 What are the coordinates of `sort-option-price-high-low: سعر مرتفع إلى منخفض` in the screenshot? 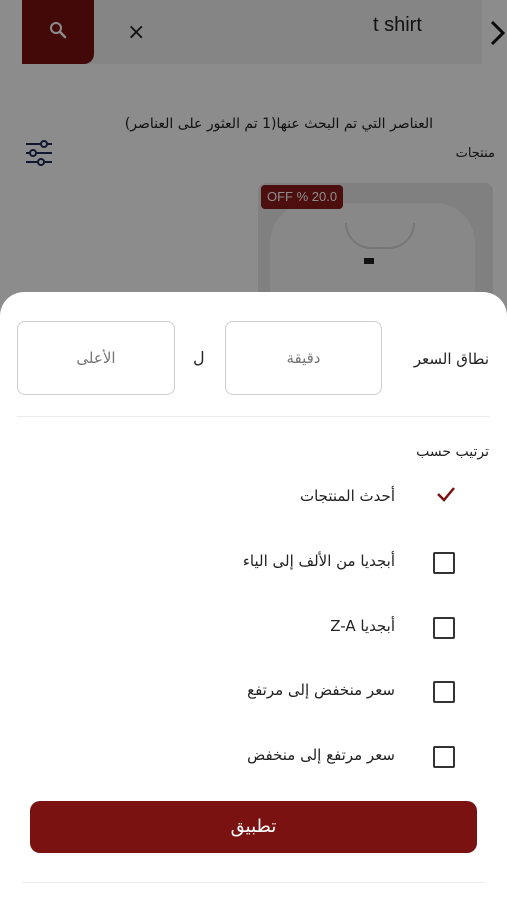 It's located at (335, 758).